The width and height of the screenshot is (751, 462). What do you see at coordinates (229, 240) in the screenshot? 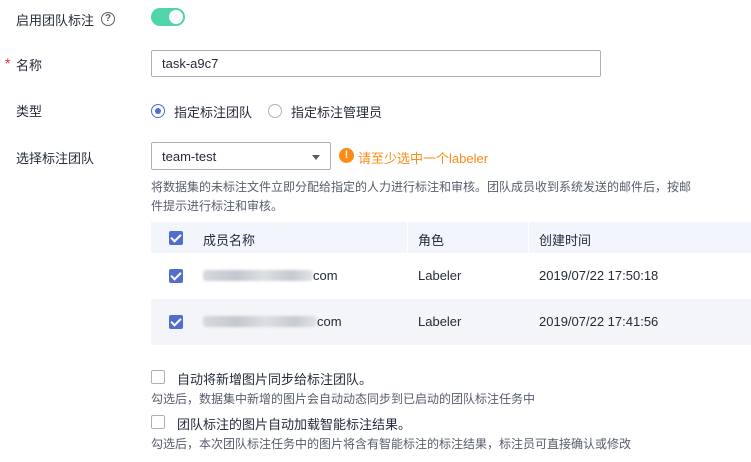
I see `column-header-member: 成员名称` at bounding box center [229, 240].